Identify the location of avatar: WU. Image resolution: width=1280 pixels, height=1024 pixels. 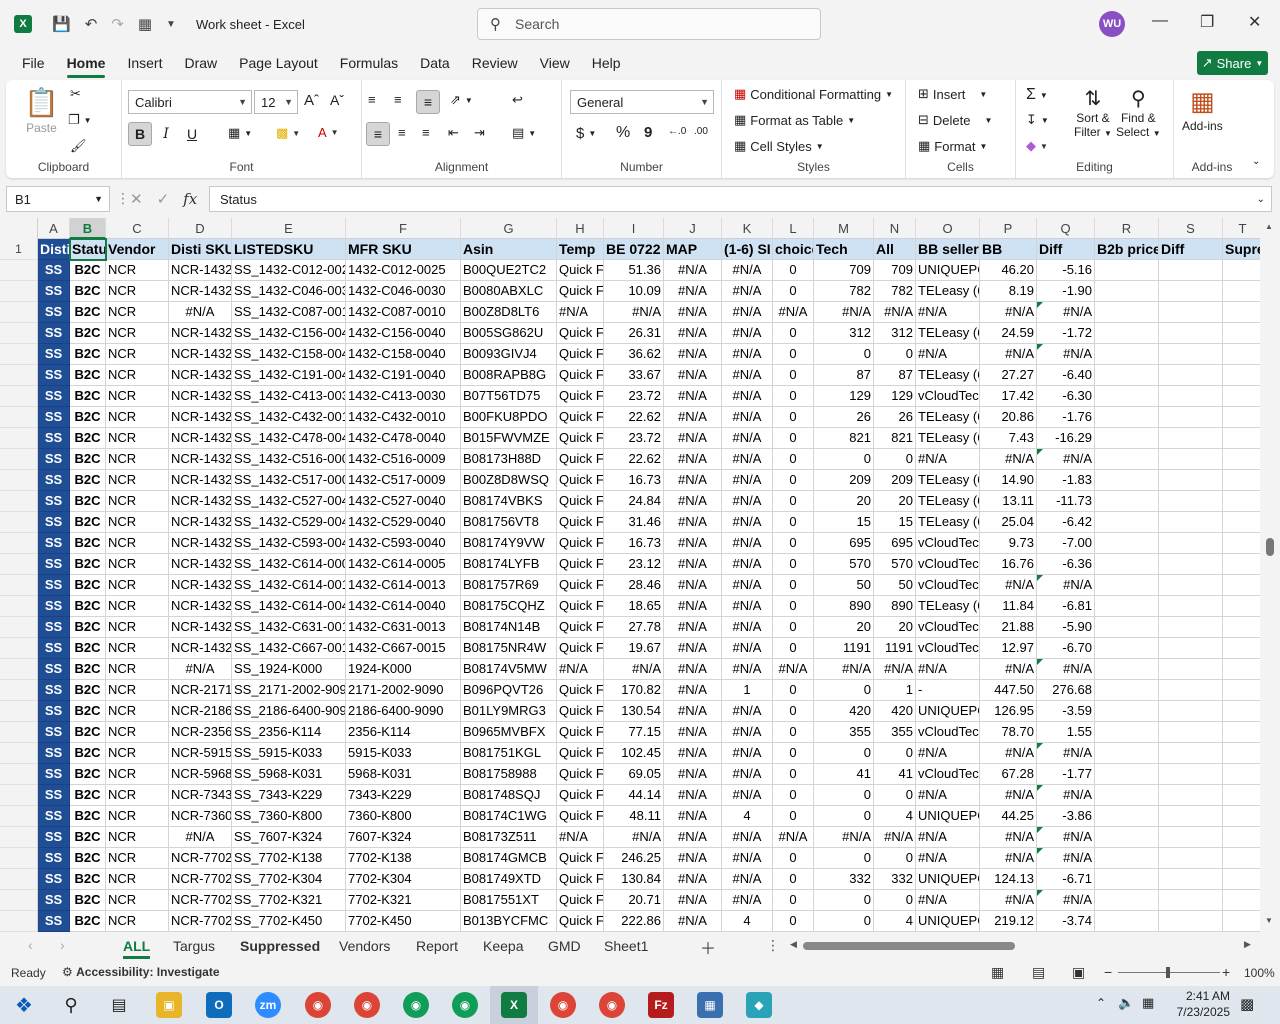
(1112, 24).